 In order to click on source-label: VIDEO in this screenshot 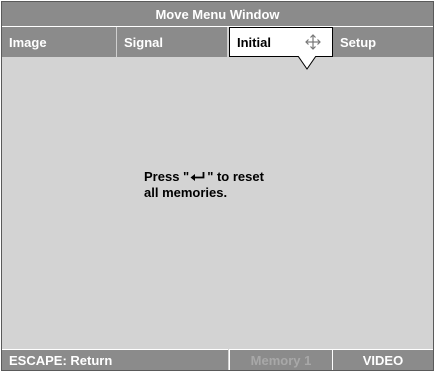, I will do `click(383, 360)`.